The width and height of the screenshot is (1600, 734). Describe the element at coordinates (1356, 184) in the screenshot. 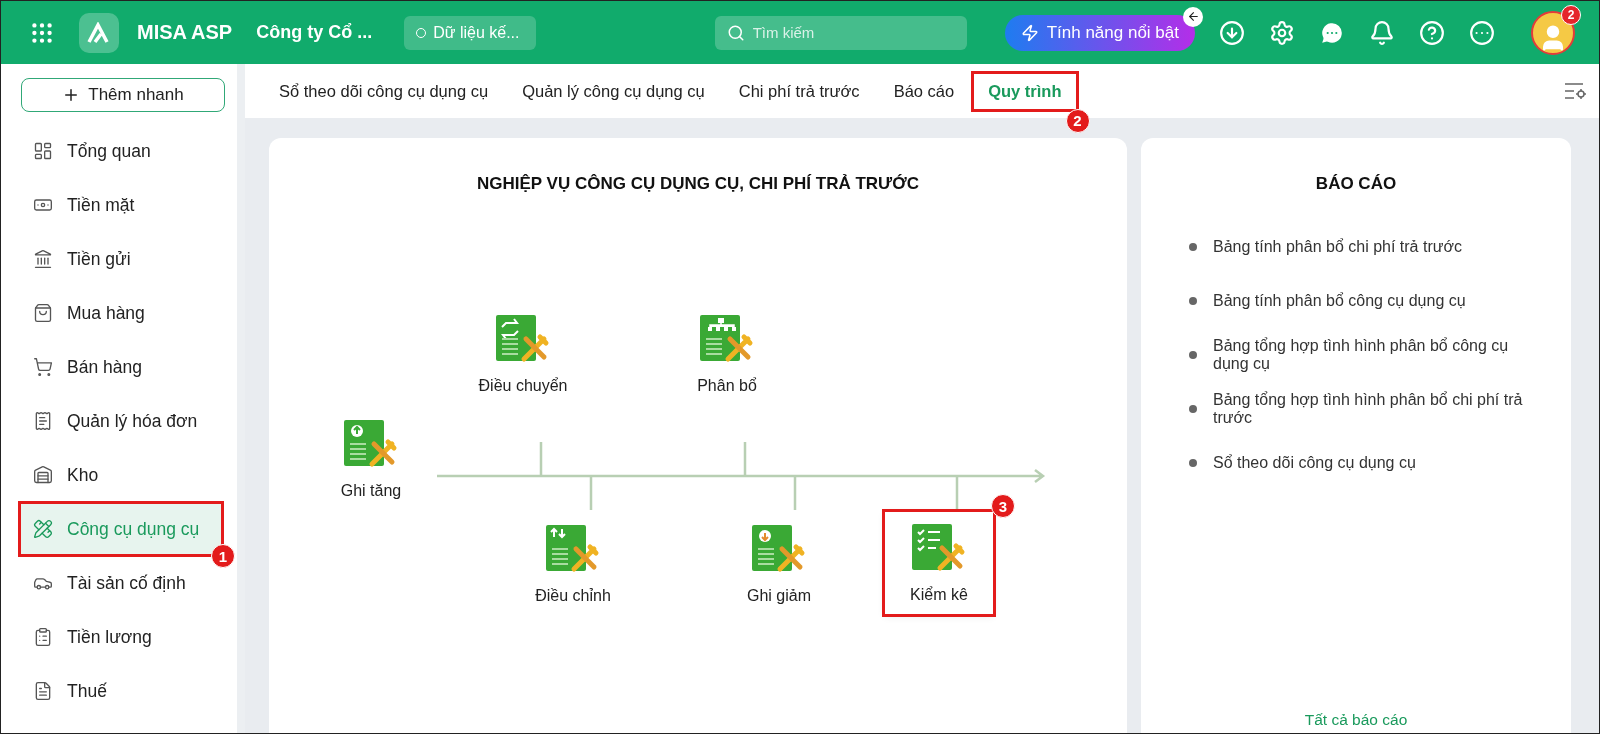

I see `reports-title: BÁO CÁO` at that location.